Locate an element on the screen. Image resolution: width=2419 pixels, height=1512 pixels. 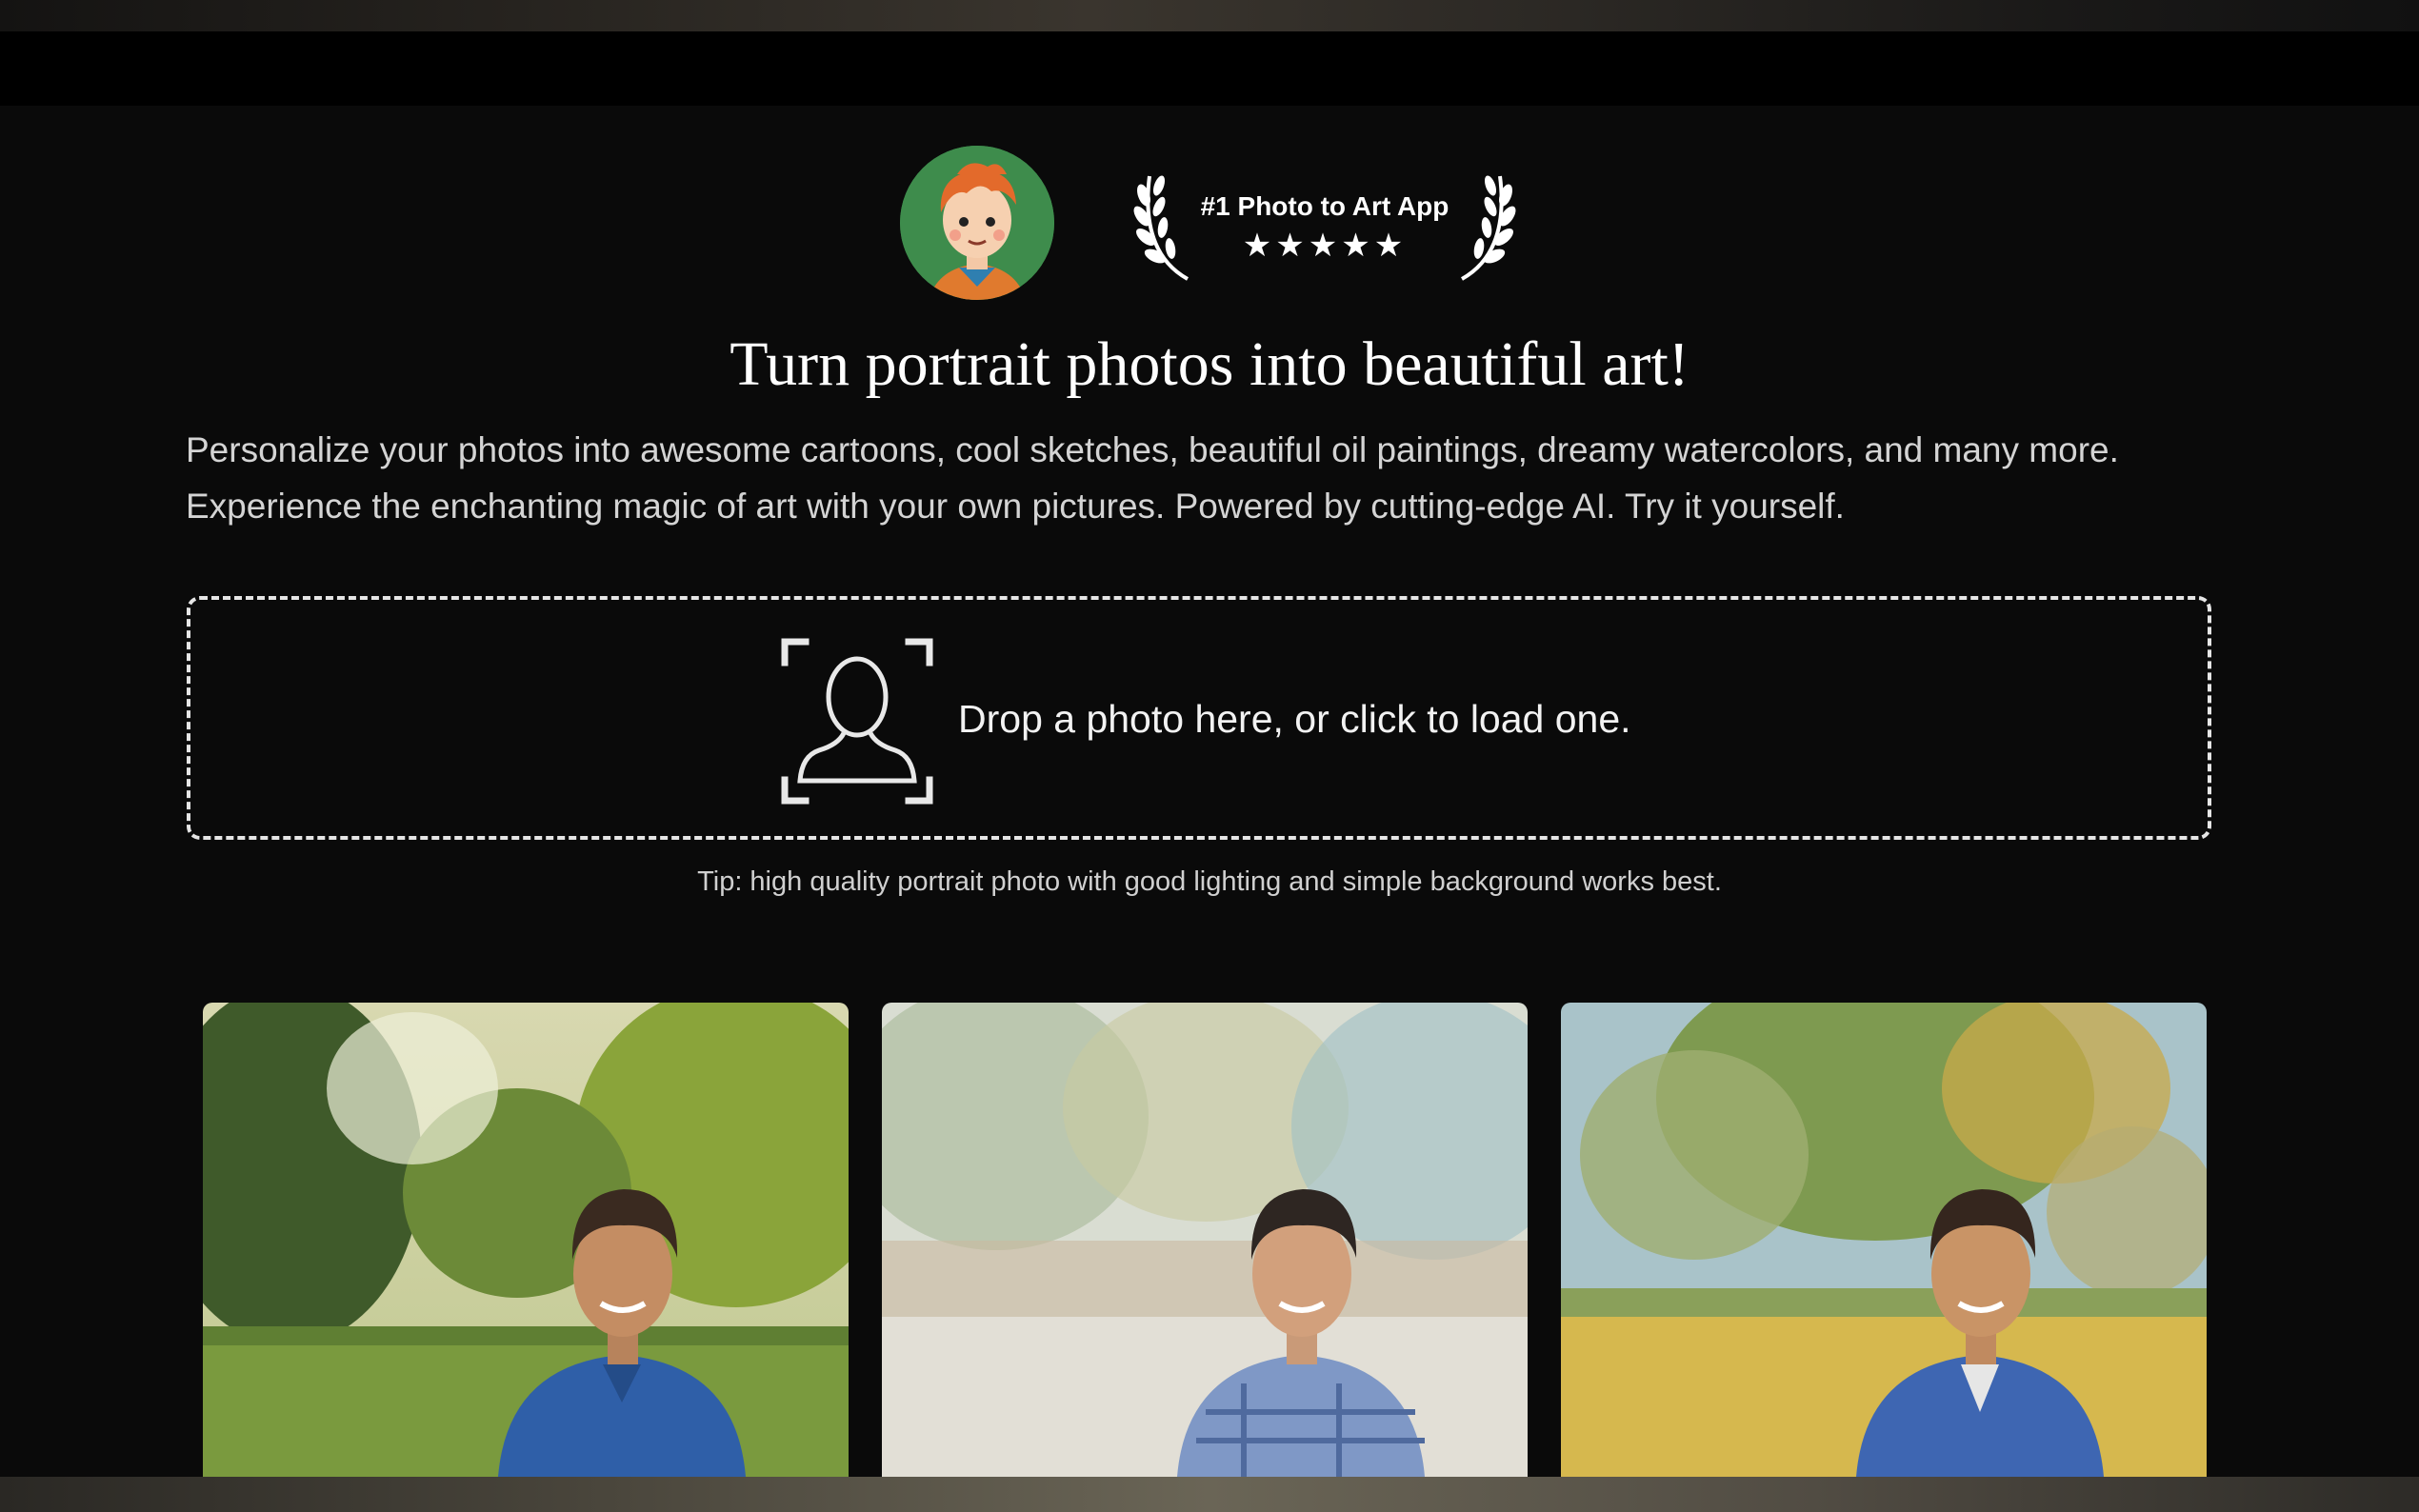
cartoon-boy-logo is located at coordinates (977, 223).